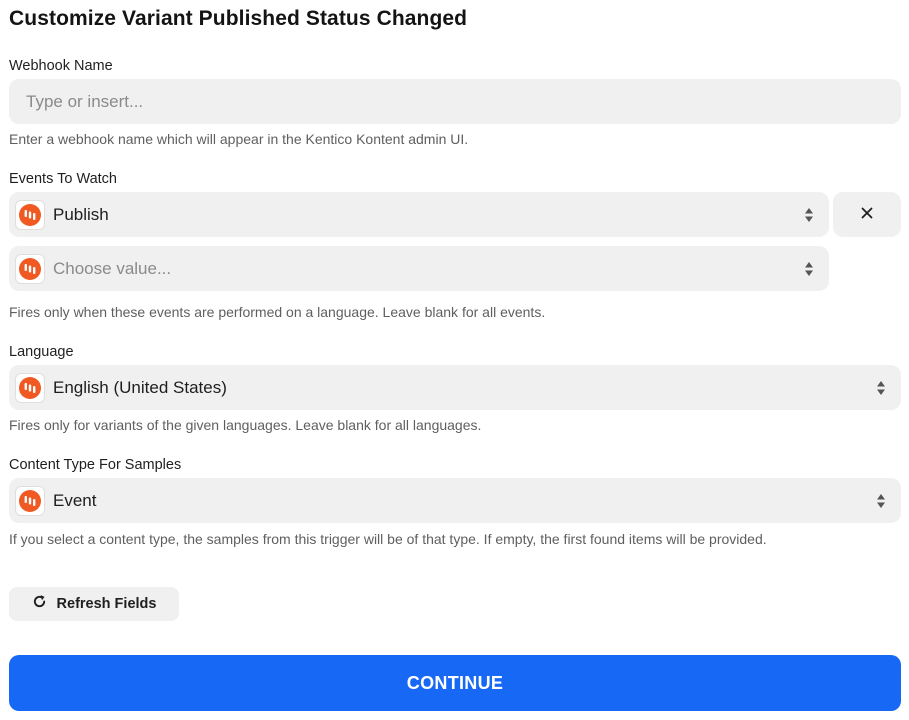  I want to click on close-icon, so click(867, 215).